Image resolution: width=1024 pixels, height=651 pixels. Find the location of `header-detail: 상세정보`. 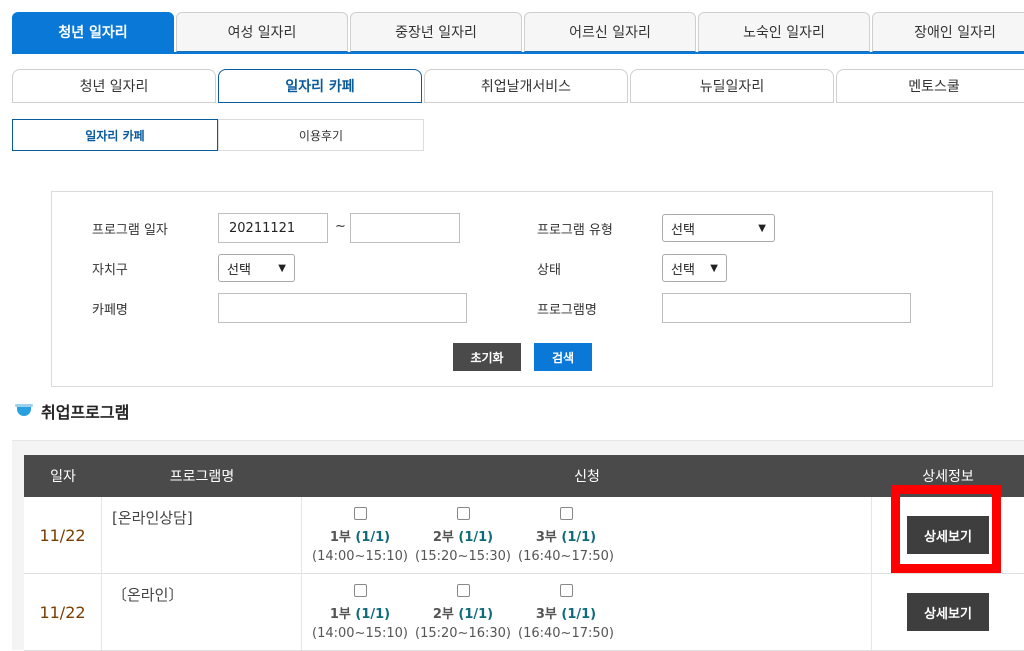

header-detail: 상세정보 is located at coordinates (948, 477).